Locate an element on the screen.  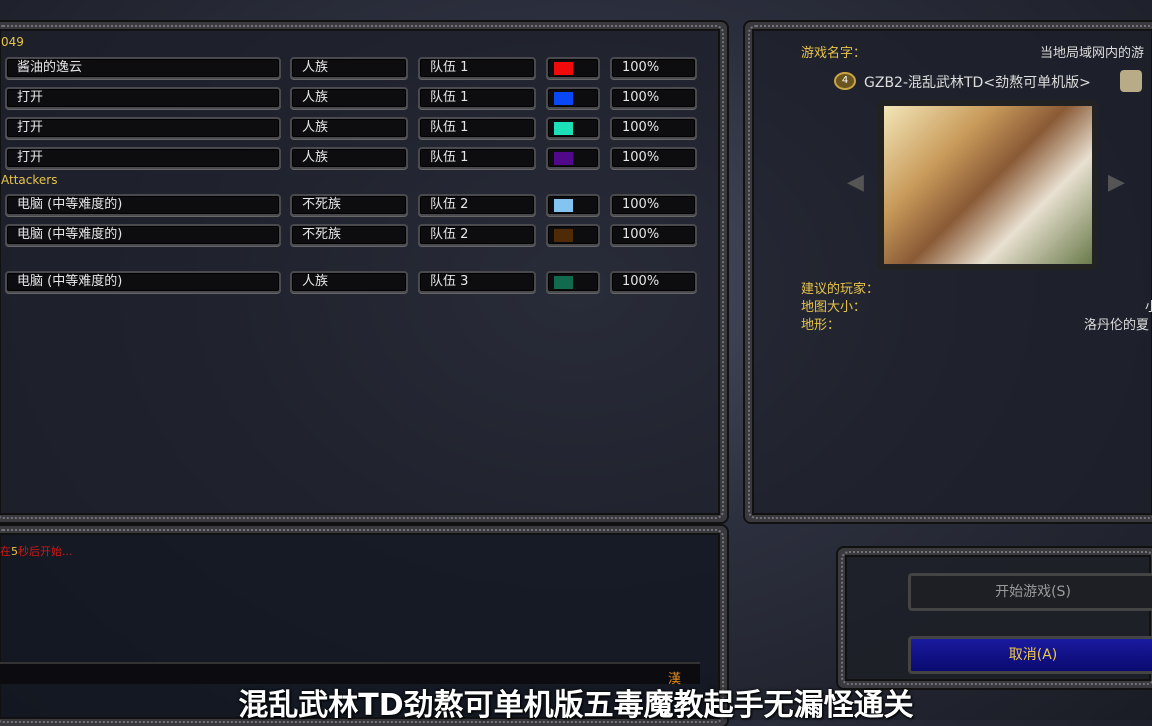
start-game-button: 开始游戏(S) is located at coordinates (1030, 592).